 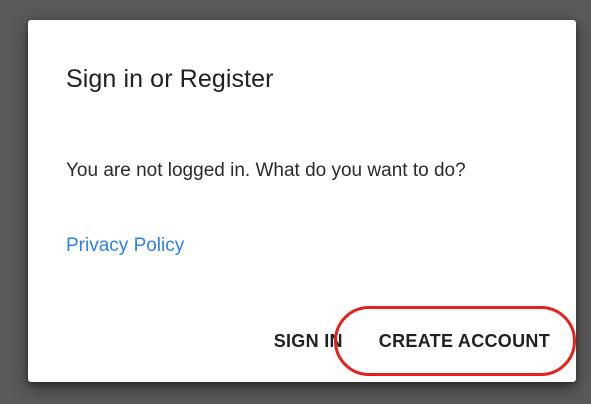 I want to click on dialog-actions: SIGN IN CREATE ACCOUNT, so click(x=412, y=341).